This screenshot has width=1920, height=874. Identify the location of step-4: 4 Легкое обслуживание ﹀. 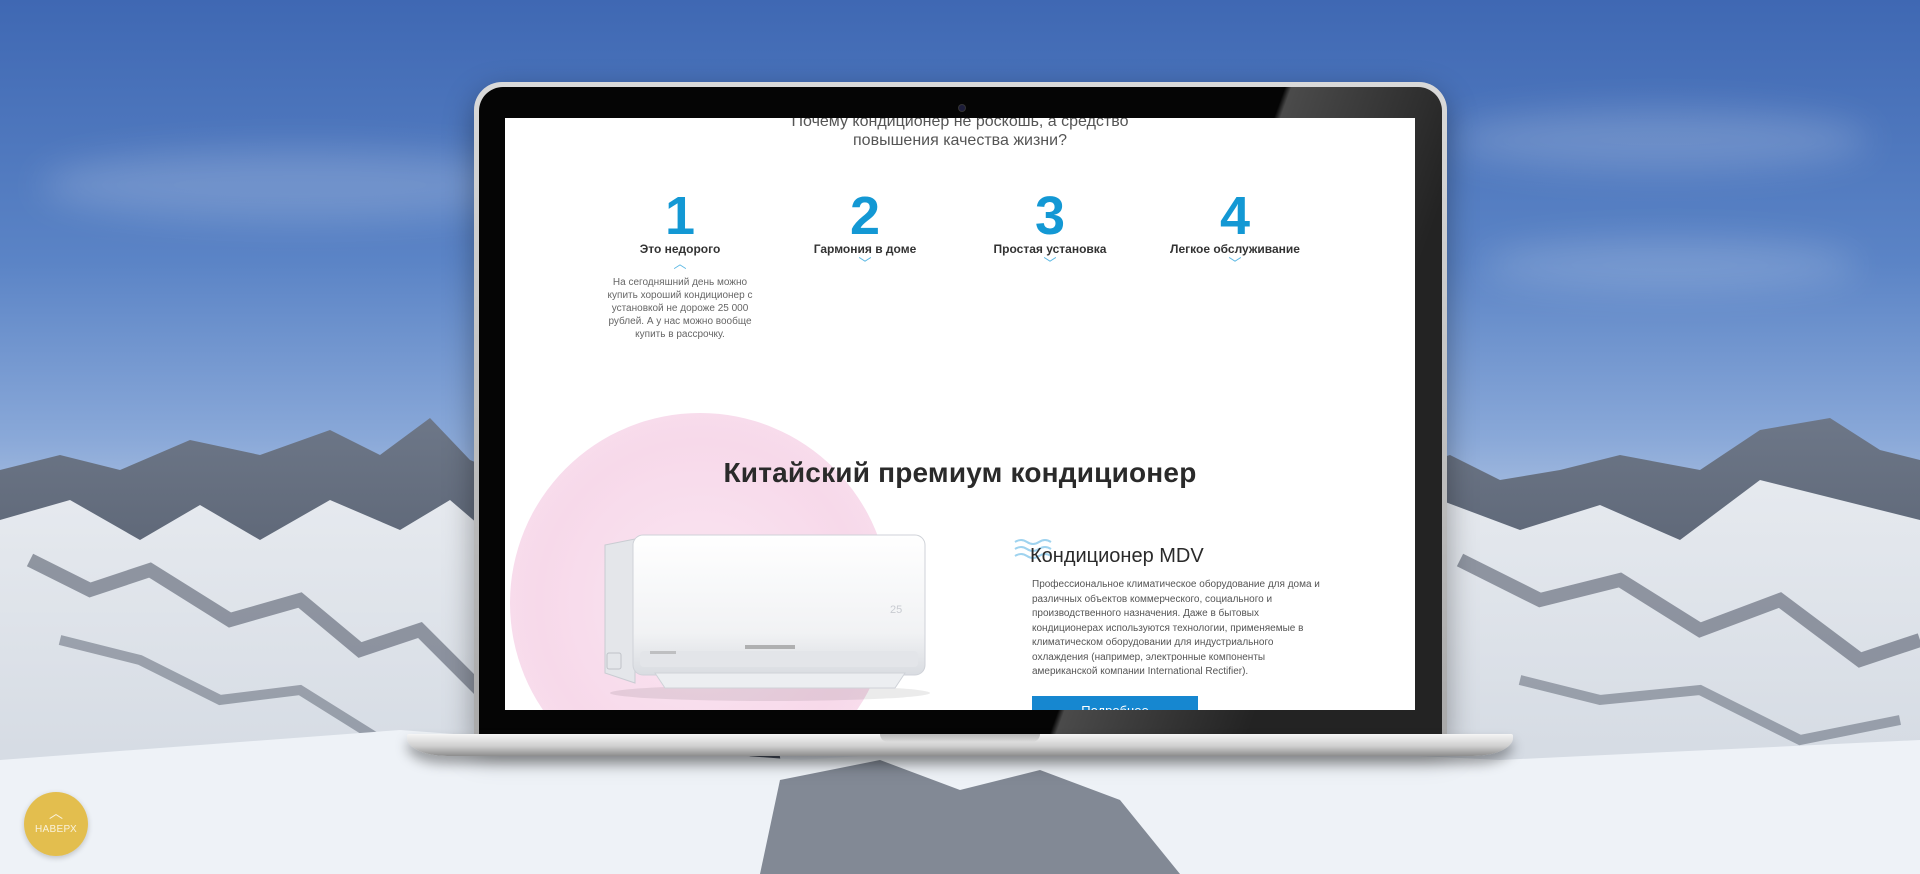
(1235, 230).